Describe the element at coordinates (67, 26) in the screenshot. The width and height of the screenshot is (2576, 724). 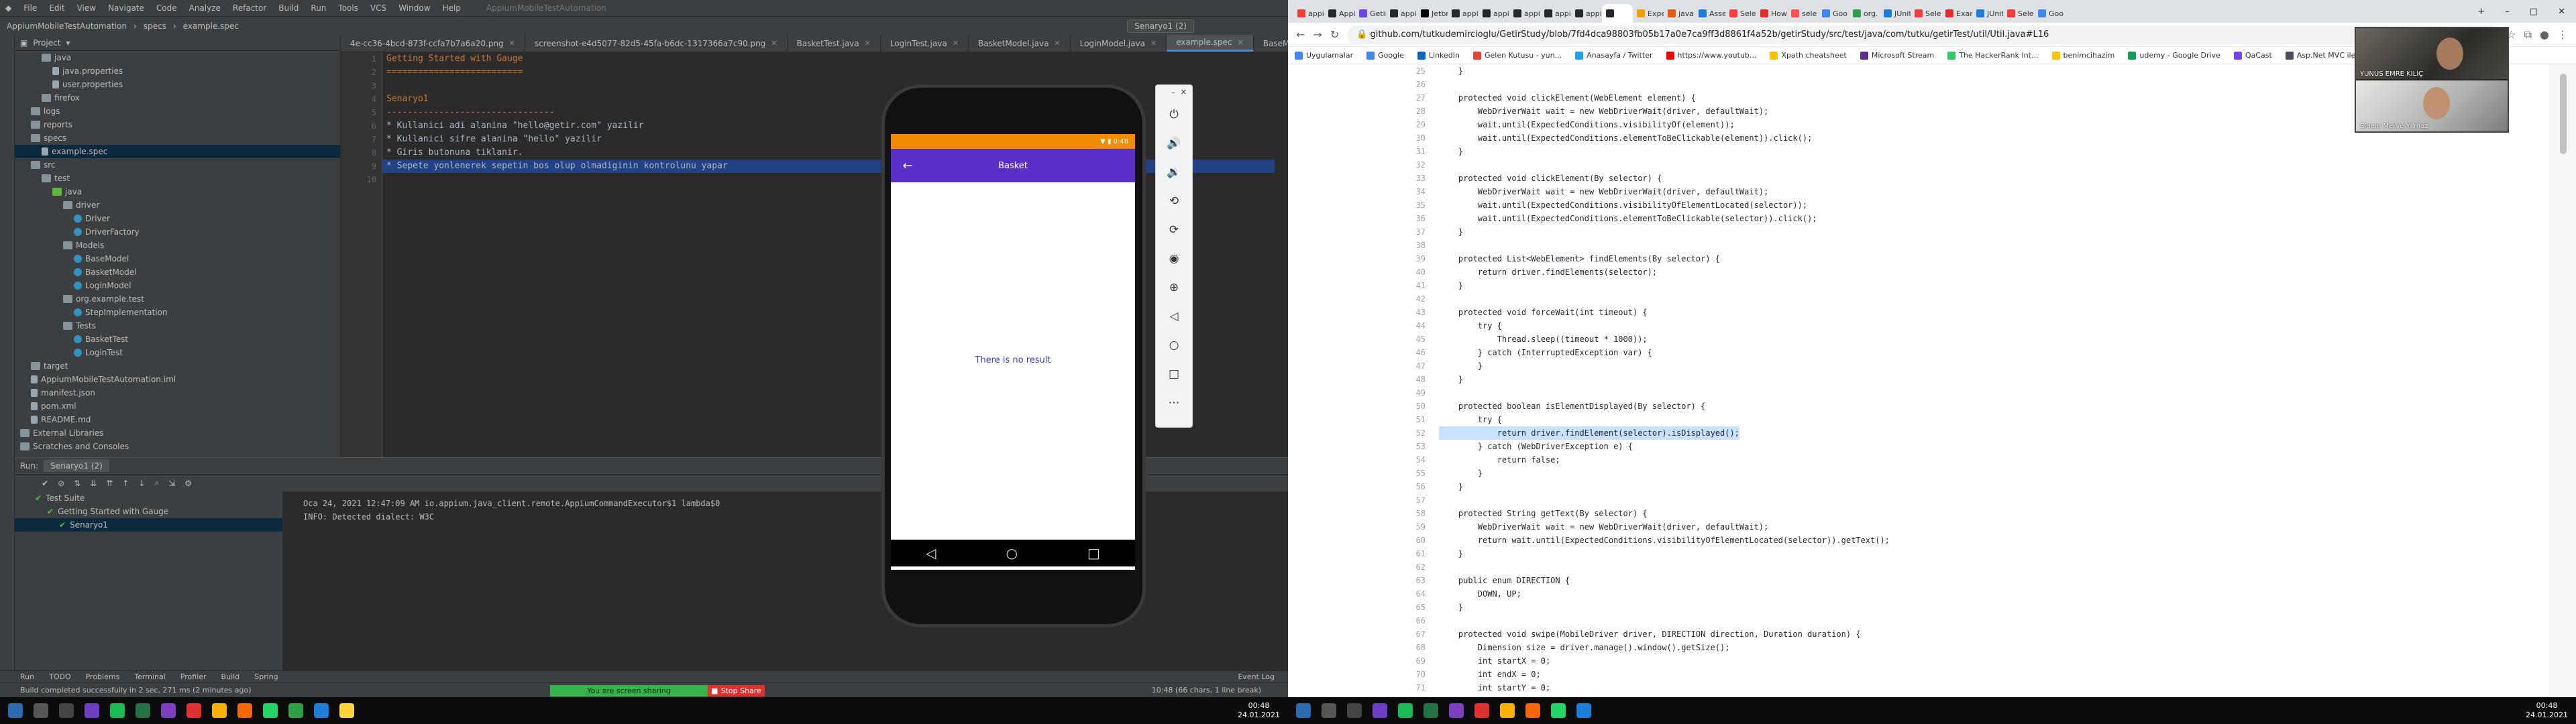
I see `breadcrumb-project: AppiumMobileTestAutomation` at that location.